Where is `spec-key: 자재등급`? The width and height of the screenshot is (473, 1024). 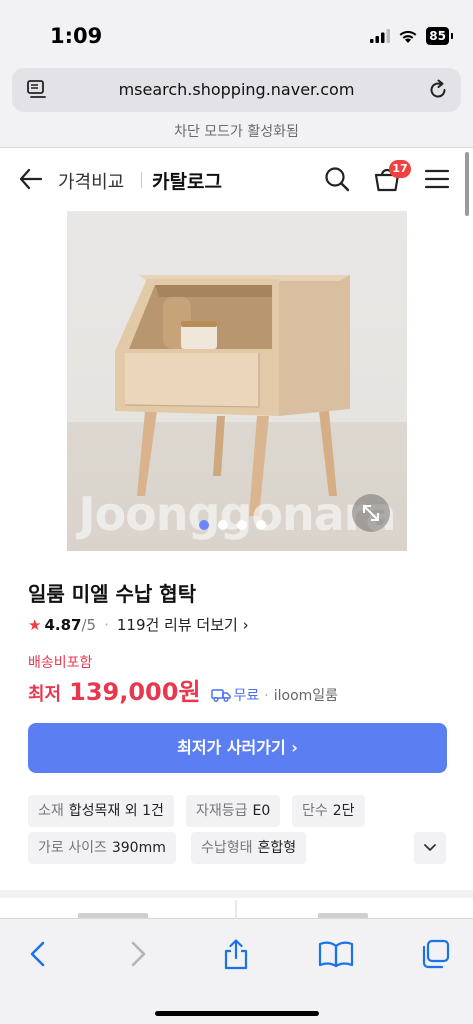 spec-key: 자재등급 is located at coordinates (222, 811).